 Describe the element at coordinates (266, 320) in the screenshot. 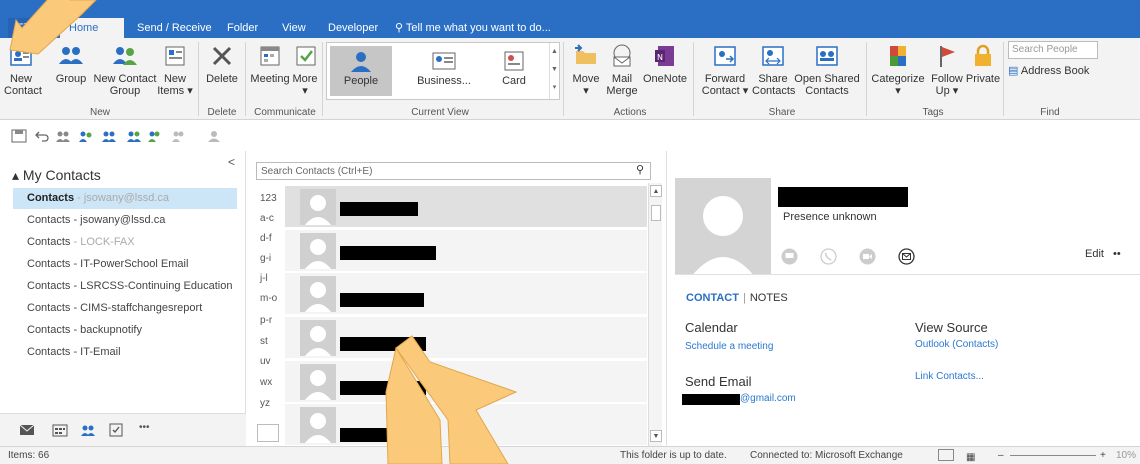

I see `index-p-r: p-r` at that location.